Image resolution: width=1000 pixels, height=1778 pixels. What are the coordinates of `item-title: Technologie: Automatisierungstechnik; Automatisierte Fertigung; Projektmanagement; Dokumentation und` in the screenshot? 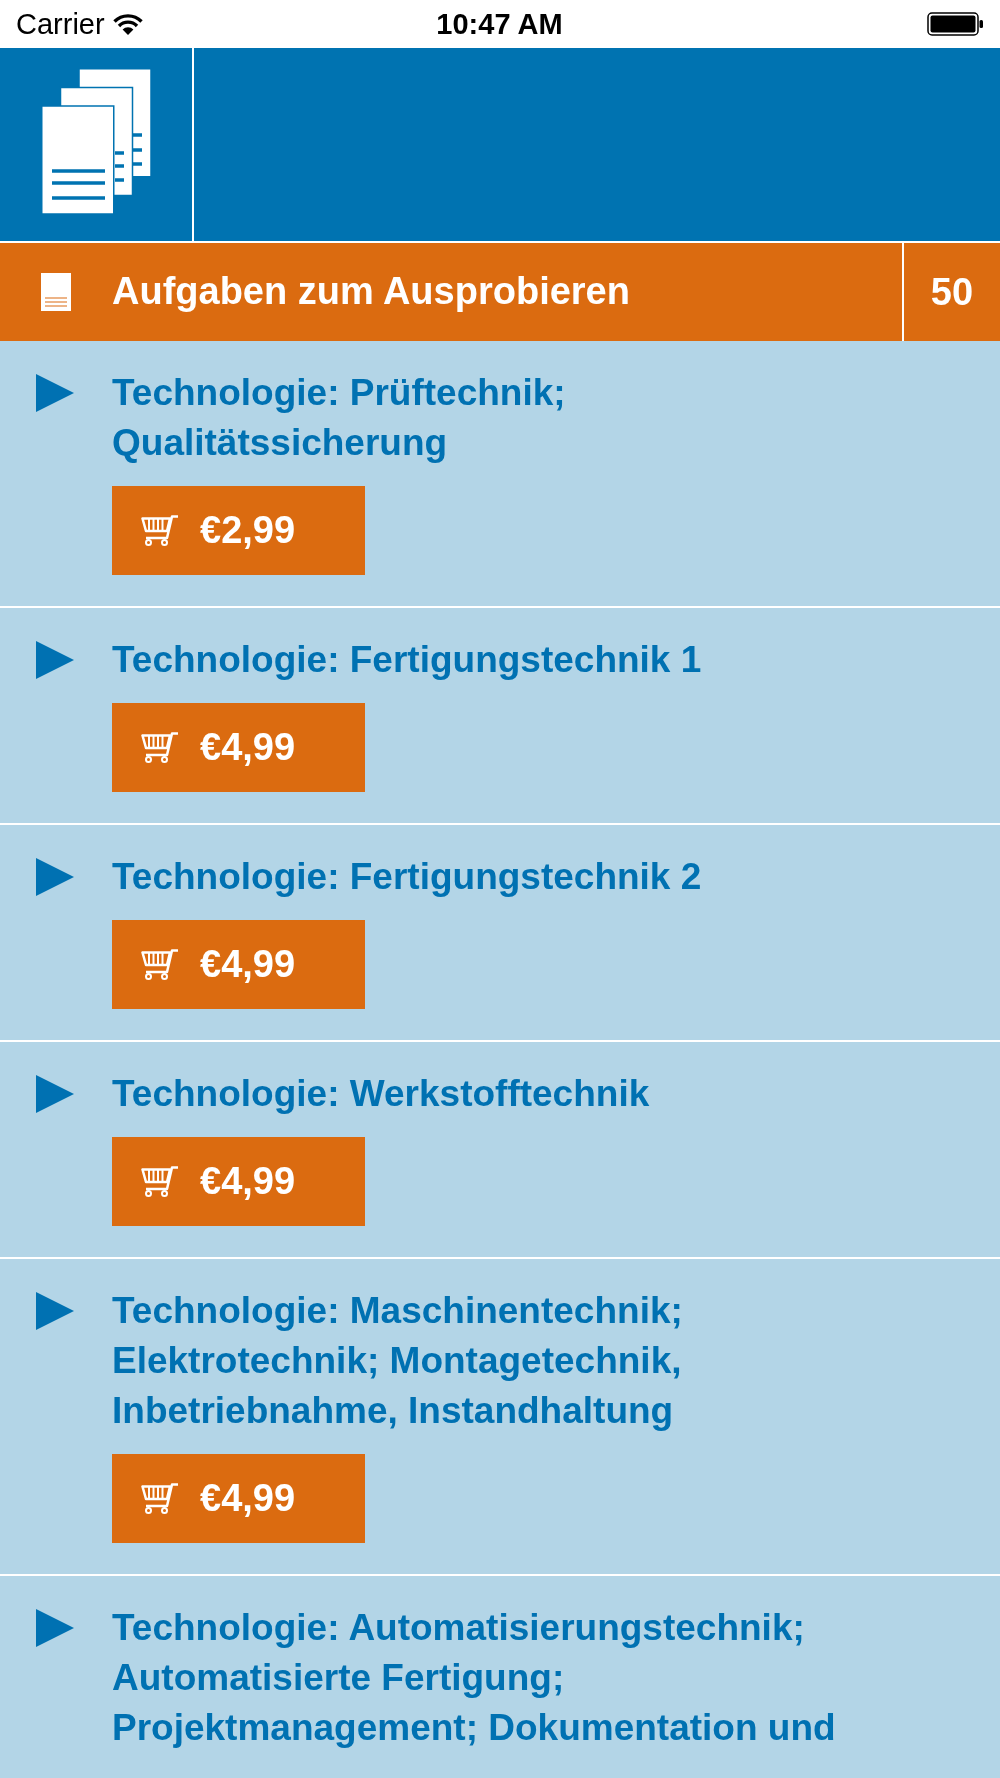 It's located at (507, 1678).